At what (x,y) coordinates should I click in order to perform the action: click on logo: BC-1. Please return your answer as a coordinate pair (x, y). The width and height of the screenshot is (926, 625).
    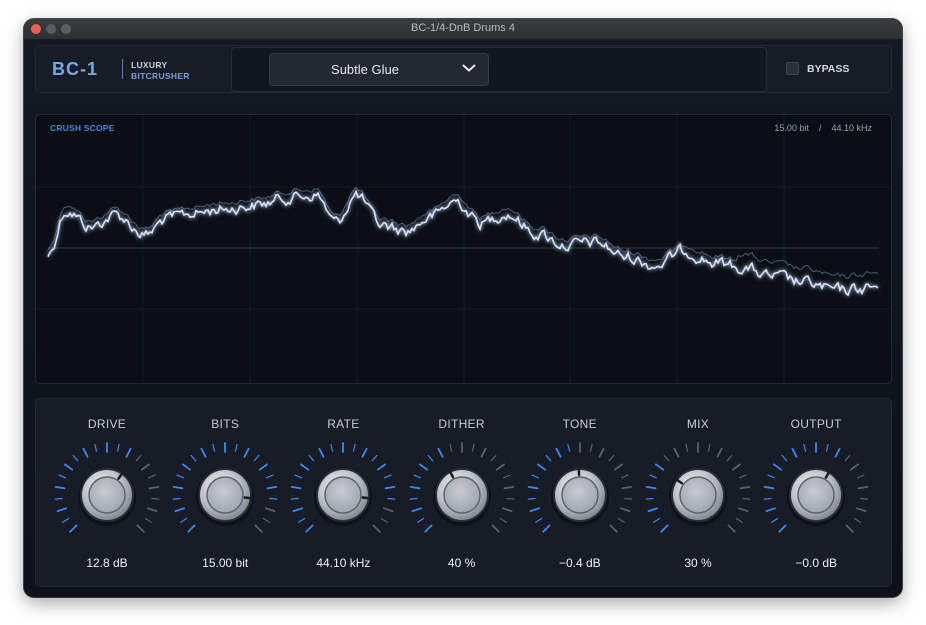
    Looking at the image, I should click on (75, 69).